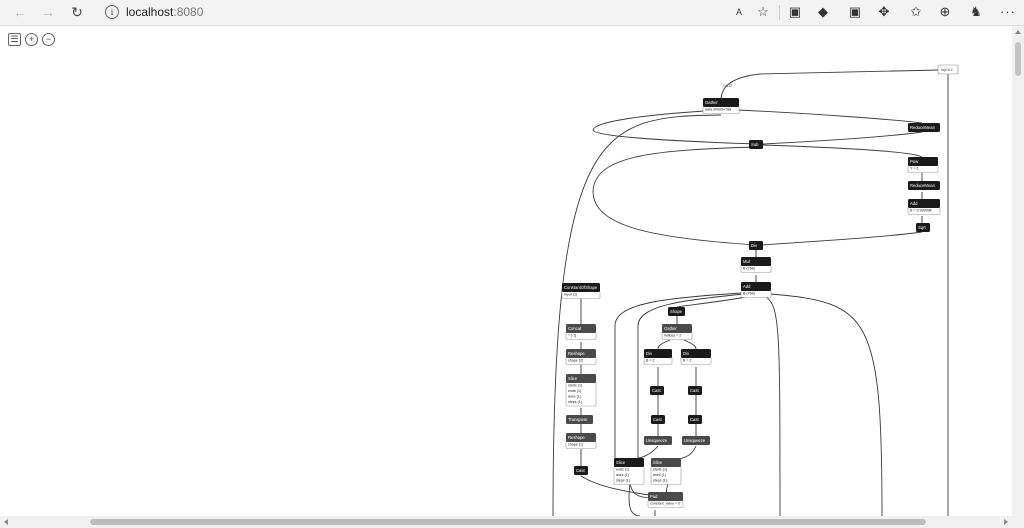 This screenshot has width=1024, height=528. I want to click on node-sub: Sub, so click(756, 144).